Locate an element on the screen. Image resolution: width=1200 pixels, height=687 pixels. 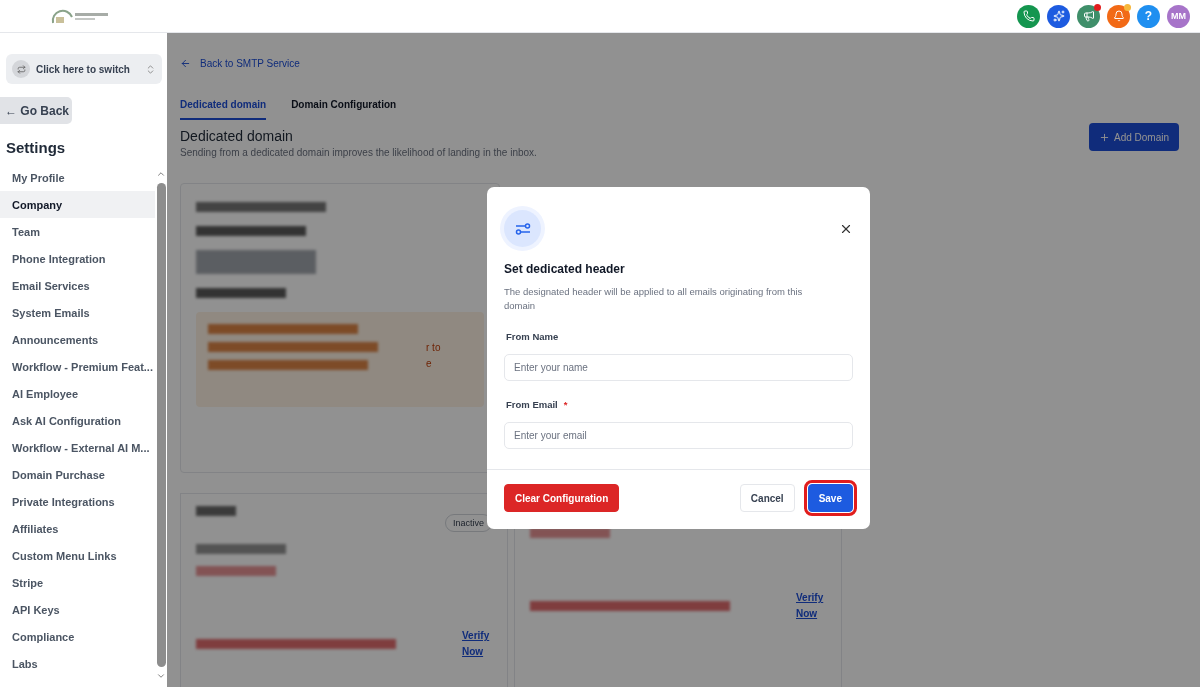
warning-text: r to is located at coordinates (433, 347).